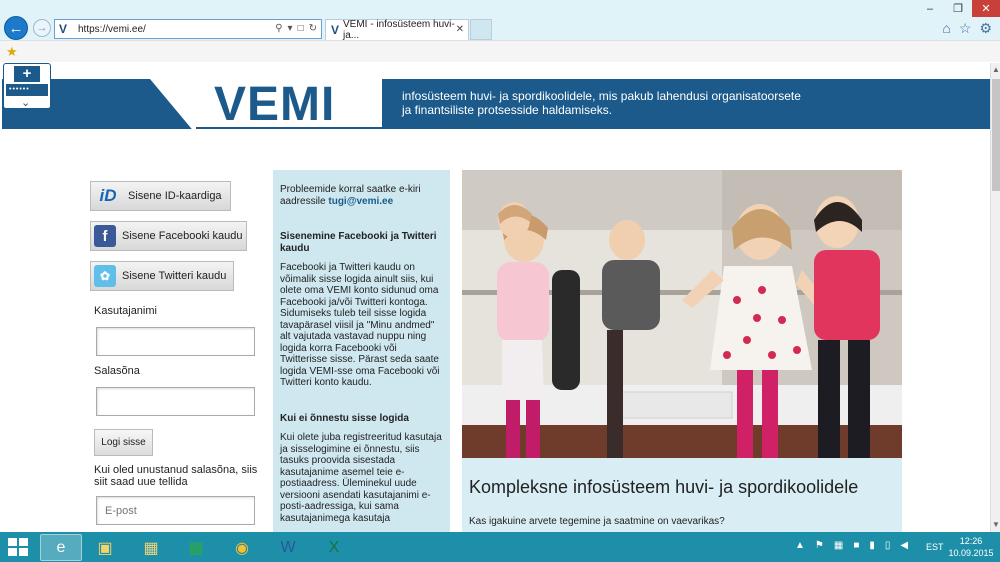 The height and width of the screenshot is (562, 1000). What do you see at coordinates (61, 547) in the screenshot?
I see `internet-explorer-icon: e` at bounding box center [61, 547].